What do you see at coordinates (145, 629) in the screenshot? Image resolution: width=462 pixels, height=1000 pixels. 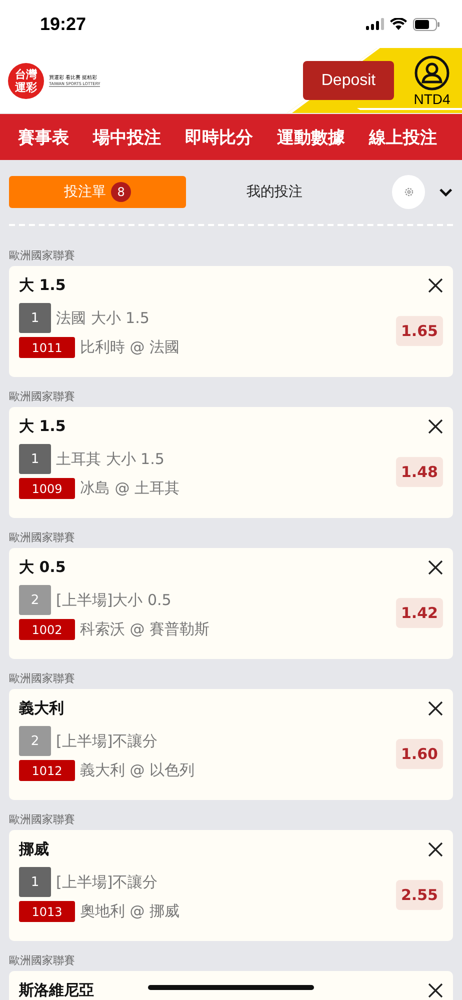 I see `match-text: 科索沃 @ 賽普勒斯` at bounding box center [145, 629].